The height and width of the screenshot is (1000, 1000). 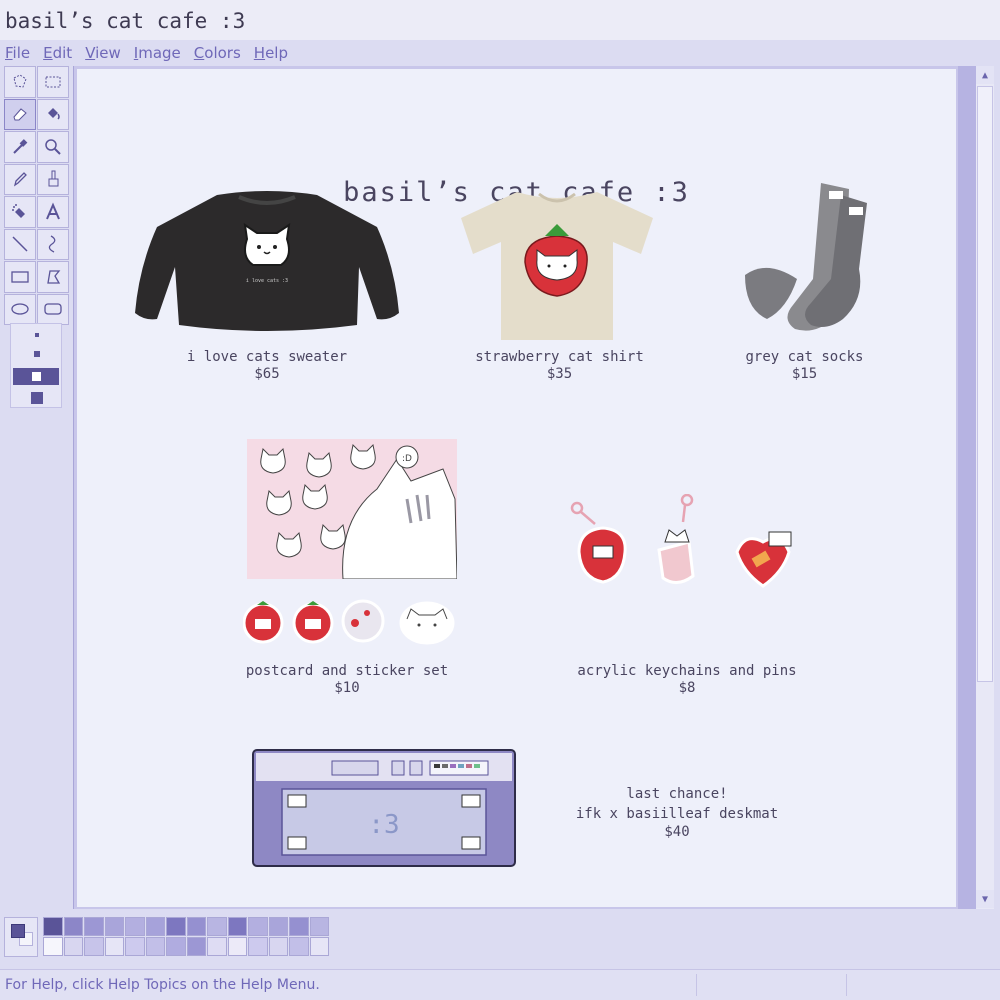 I want to click on product-note: last chance!, so click(x=677, y=794).